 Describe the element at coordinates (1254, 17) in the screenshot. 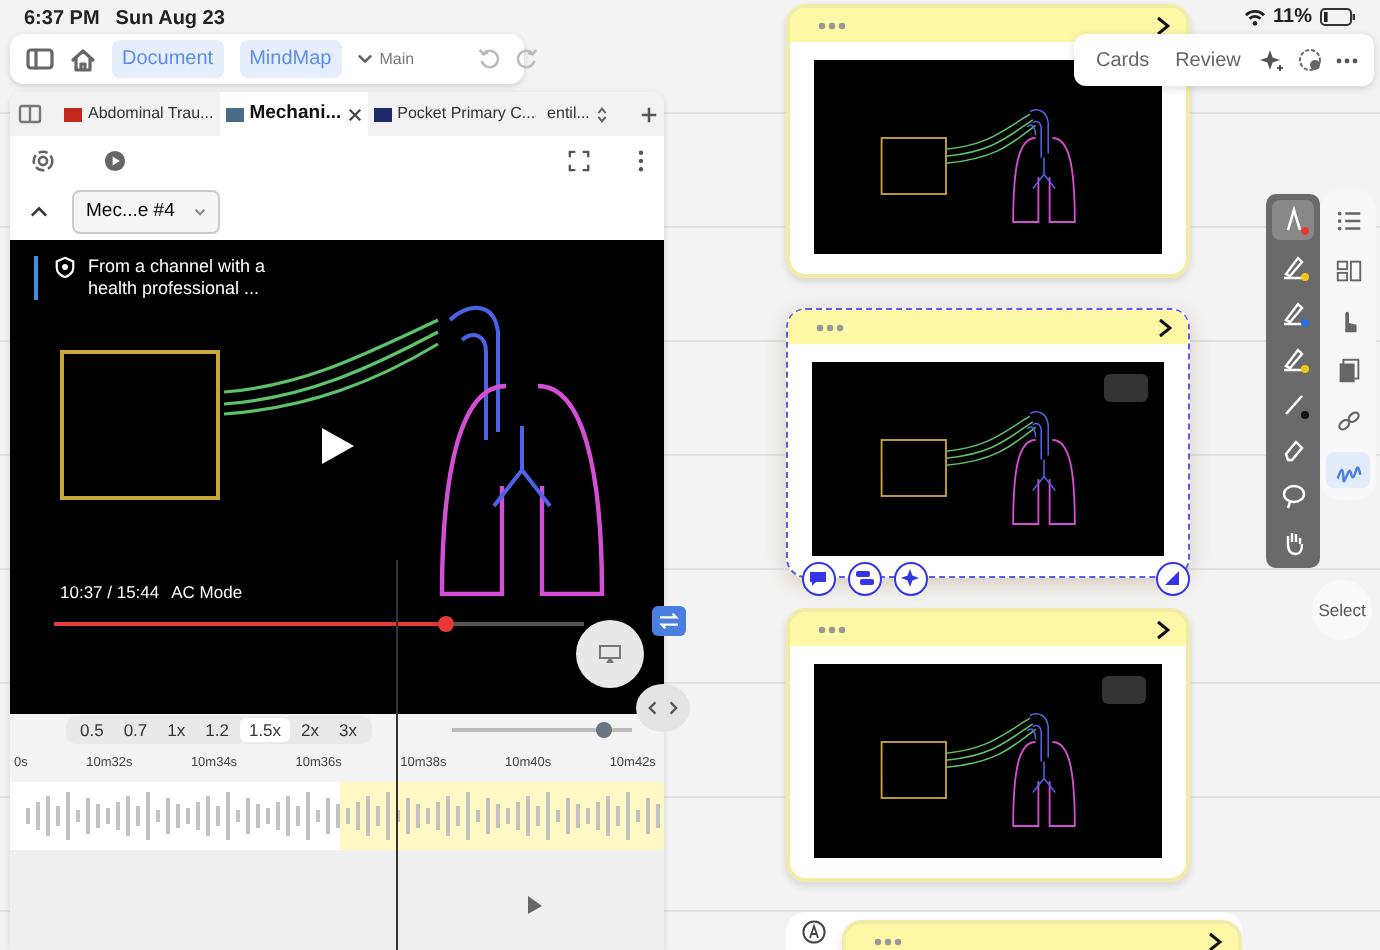

I see `wifi-icon` at that location.